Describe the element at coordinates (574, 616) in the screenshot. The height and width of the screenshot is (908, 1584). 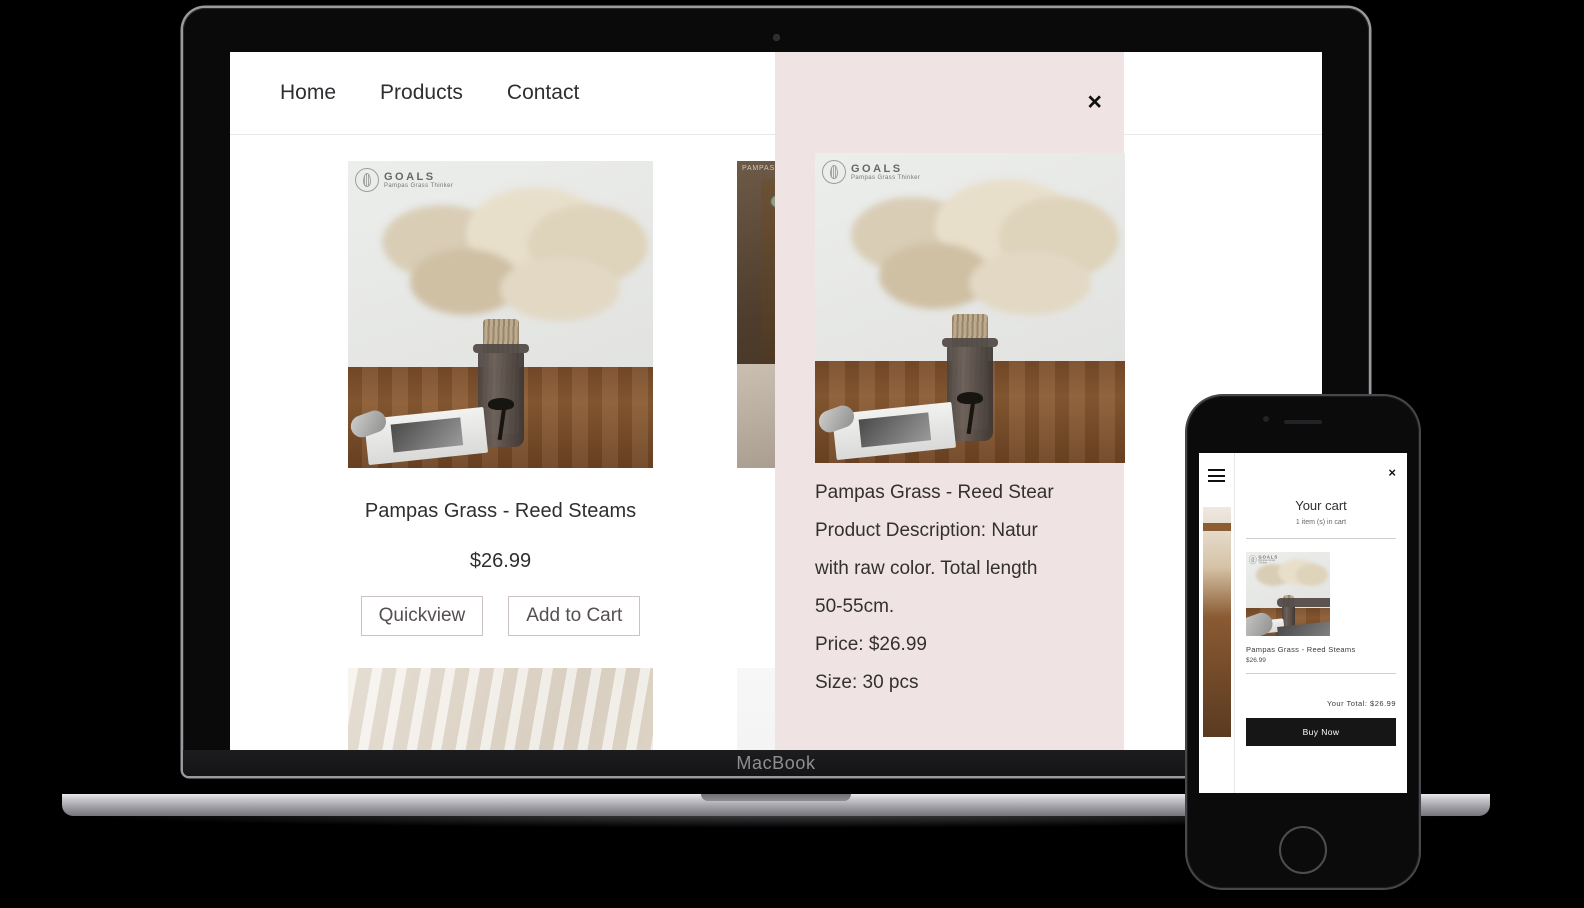
I see `add-to-cart-button: Add to Cart` at that location.